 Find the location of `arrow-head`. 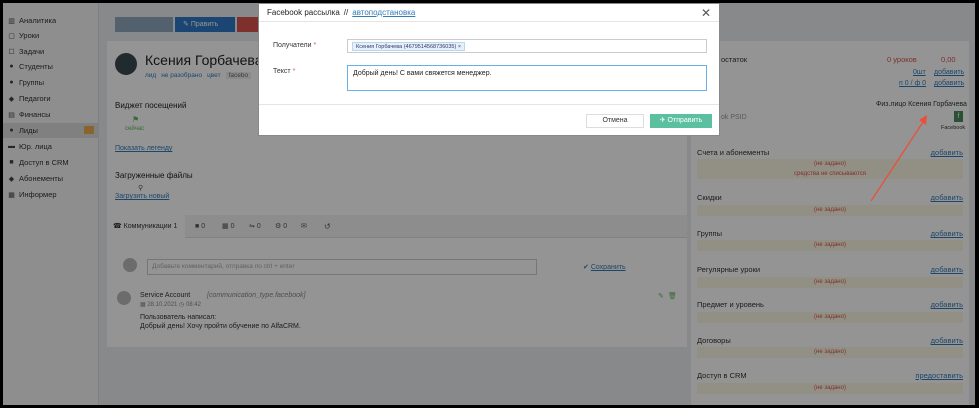

arrow-head is located at coordinates (923, 120).